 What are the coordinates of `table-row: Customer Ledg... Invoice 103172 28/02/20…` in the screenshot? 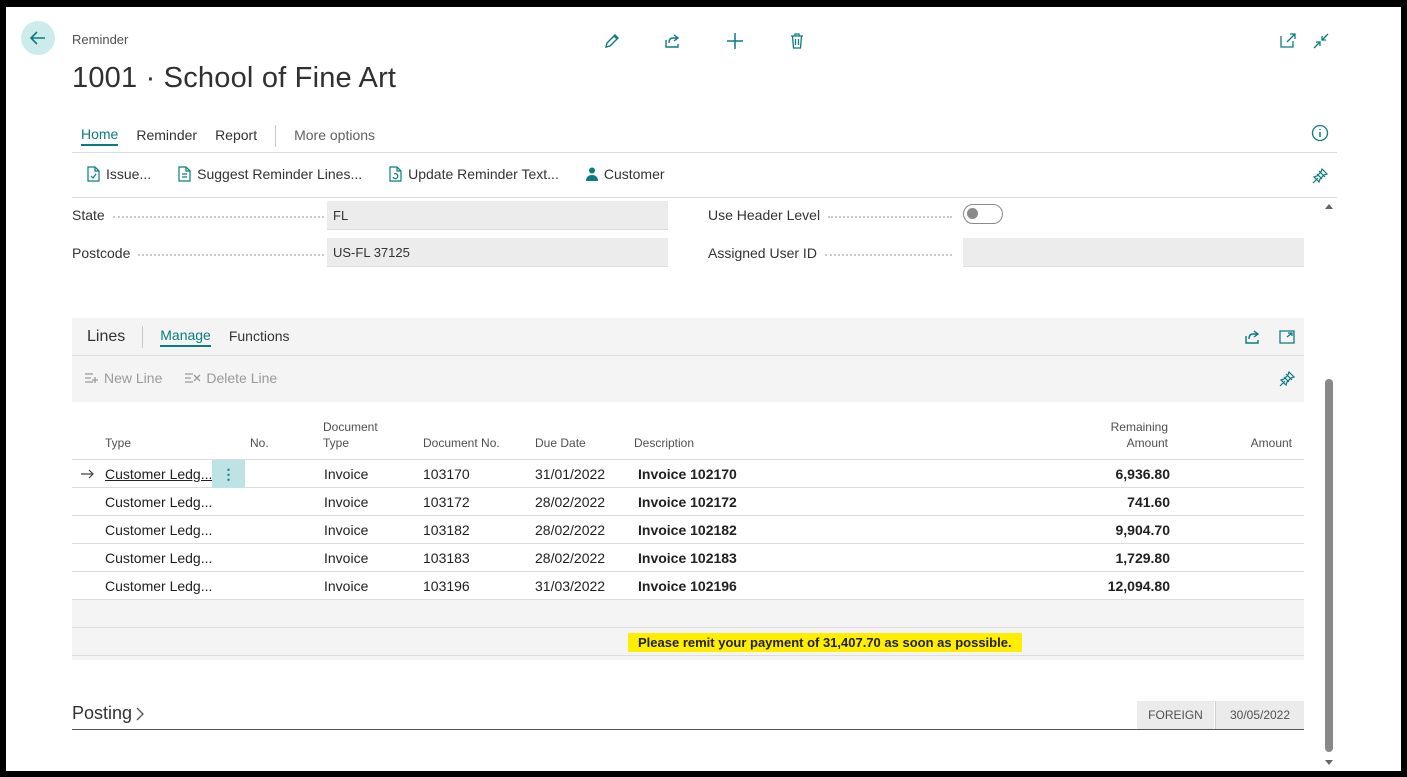 It's located at (688, 502).